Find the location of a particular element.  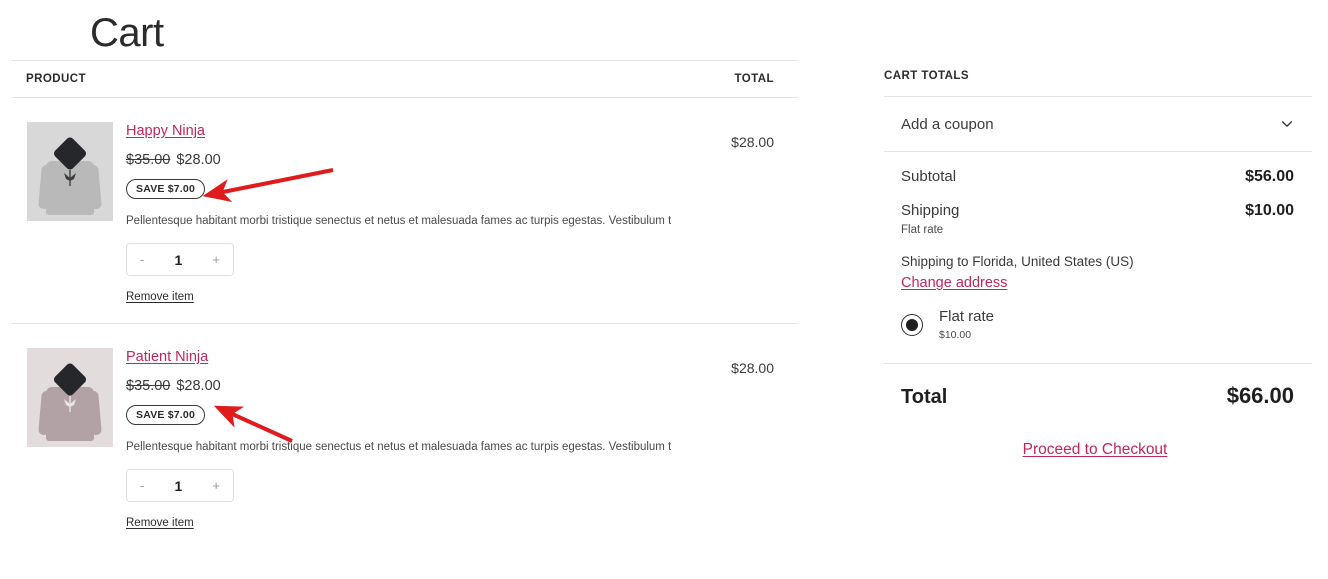

cart-totals-heading: CART TOTALS is located at coordinates (927, 76).